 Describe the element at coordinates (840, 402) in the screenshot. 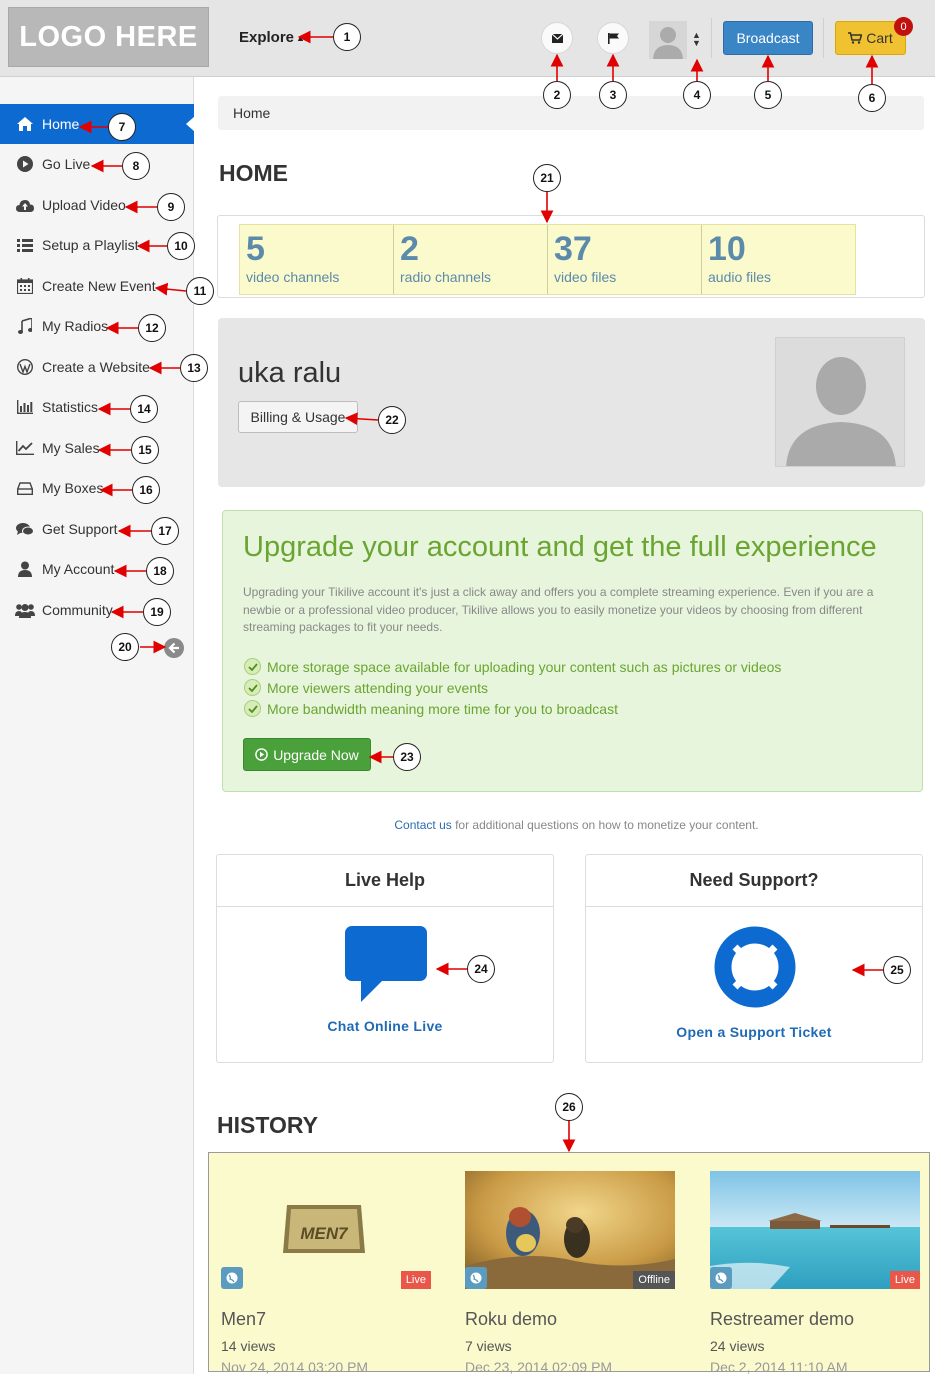

I see `profile-avatar` at that location.